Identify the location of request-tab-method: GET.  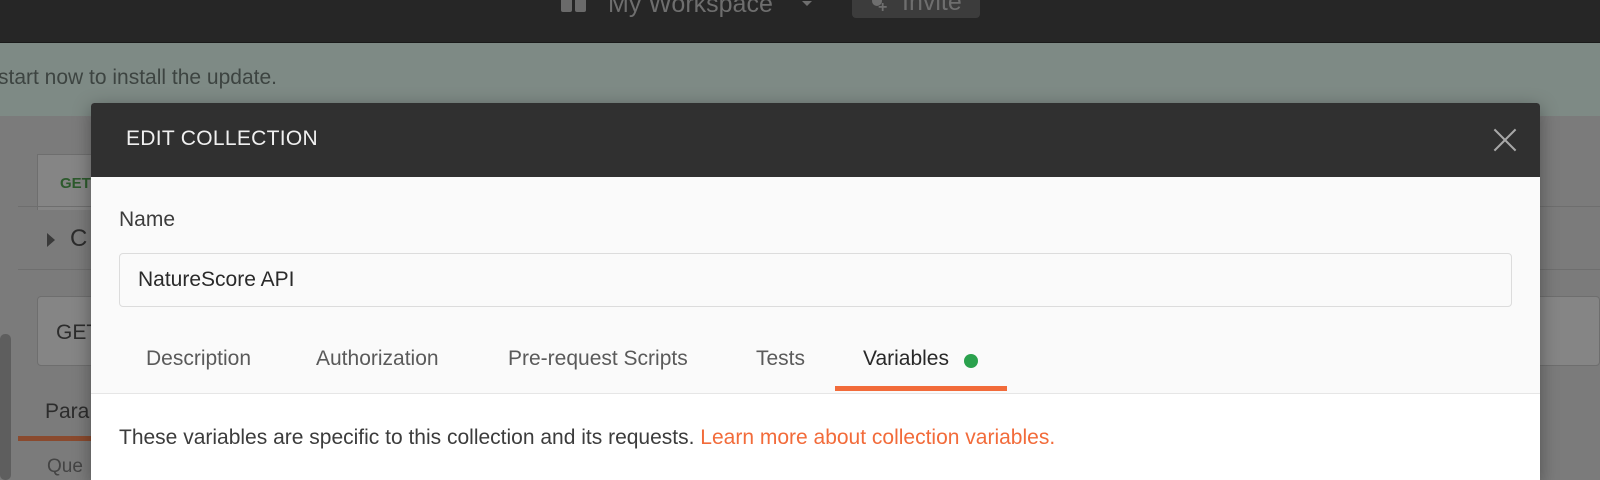
(75, 183).